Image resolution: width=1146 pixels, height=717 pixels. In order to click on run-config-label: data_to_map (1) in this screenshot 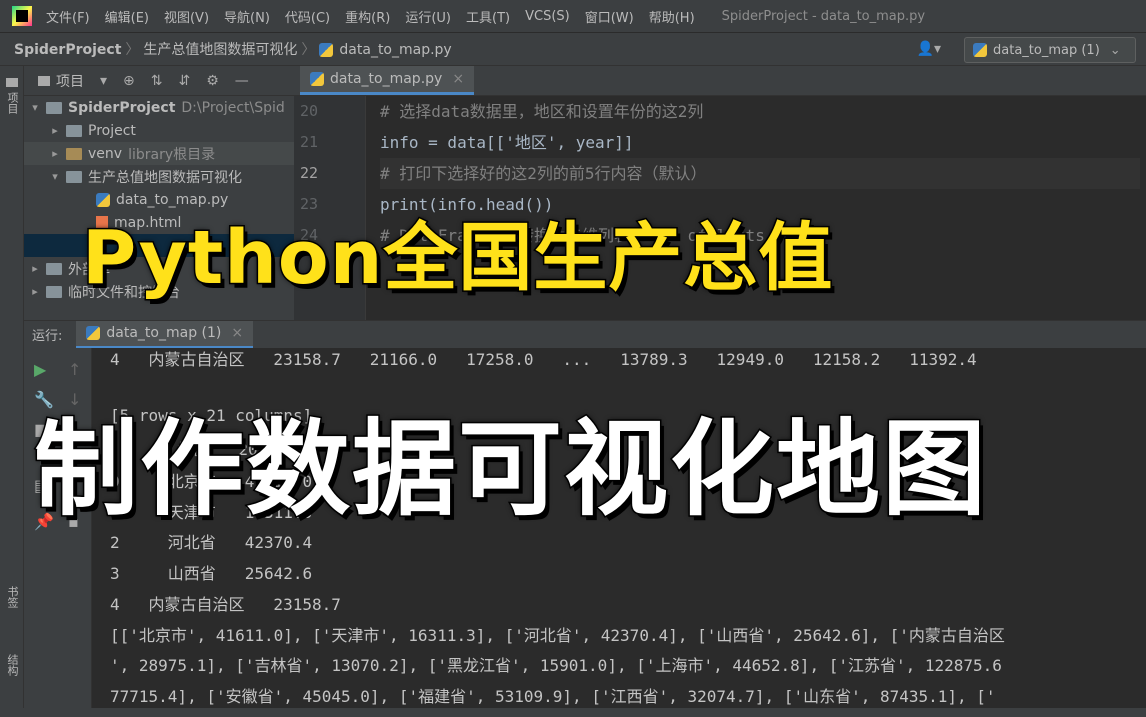, I will do `click(1046, 50)`.